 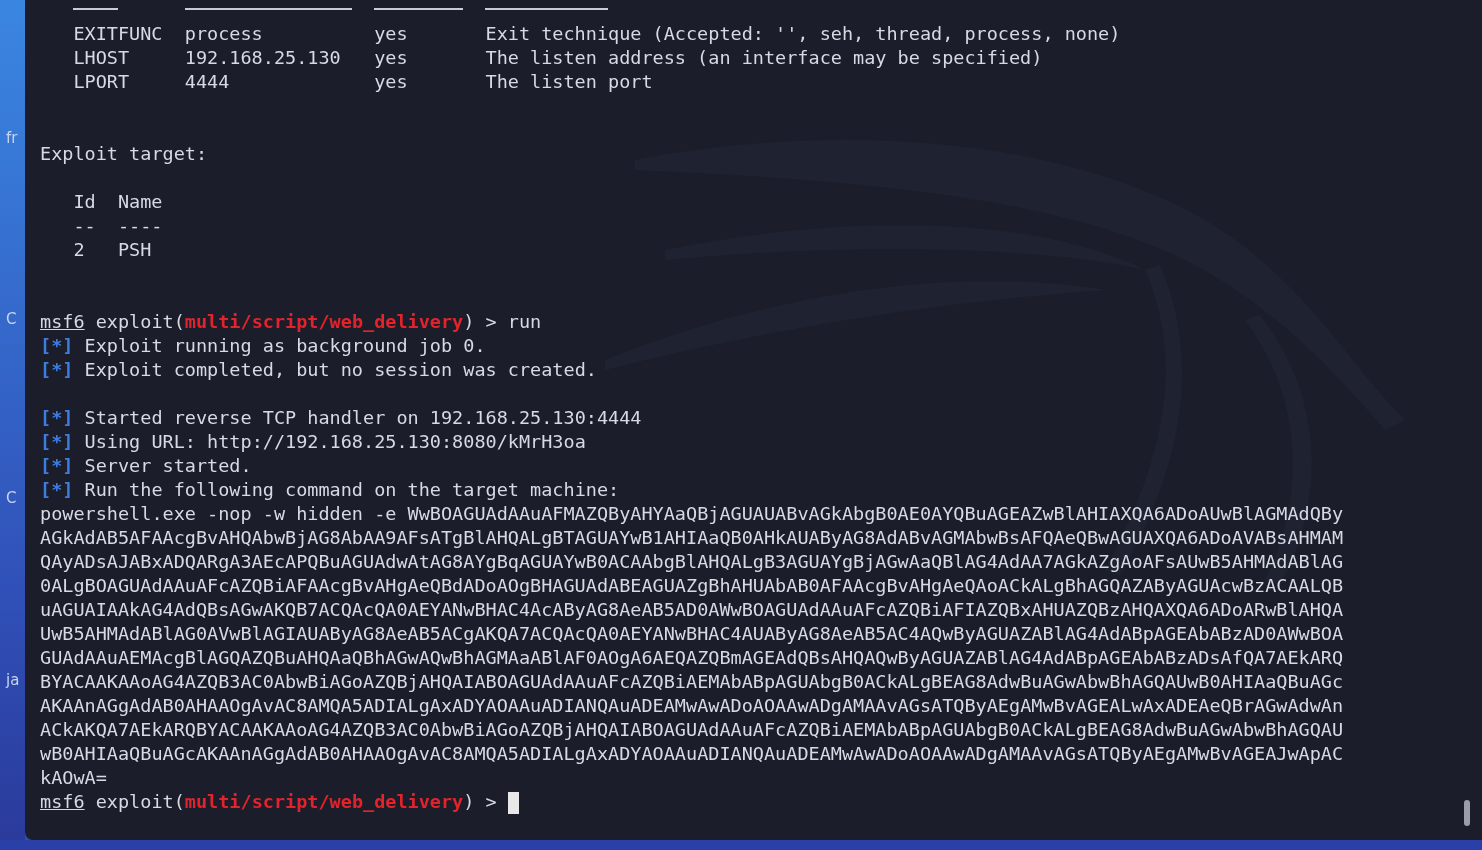 What do you see at coordinates (263, 58) in the screenshot?
I see `table-cell-text: 192.168.25.130` at bounding box center [263, 58].